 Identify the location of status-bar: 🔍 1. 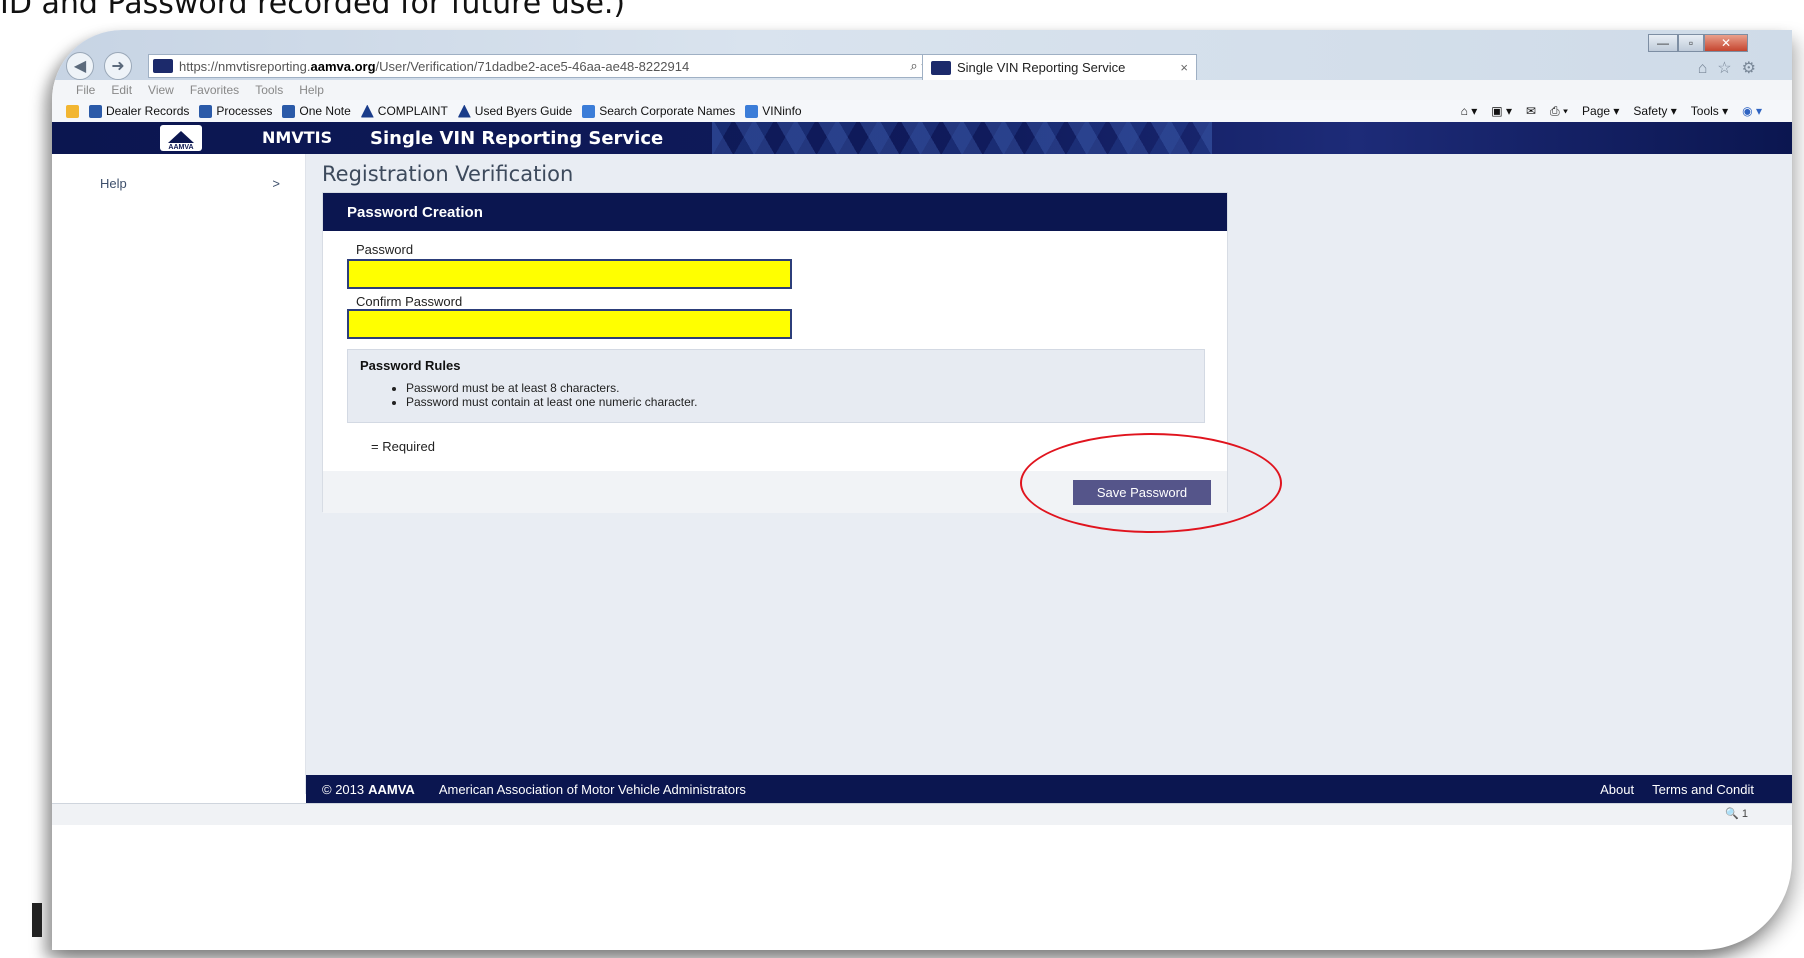
(922, 814).